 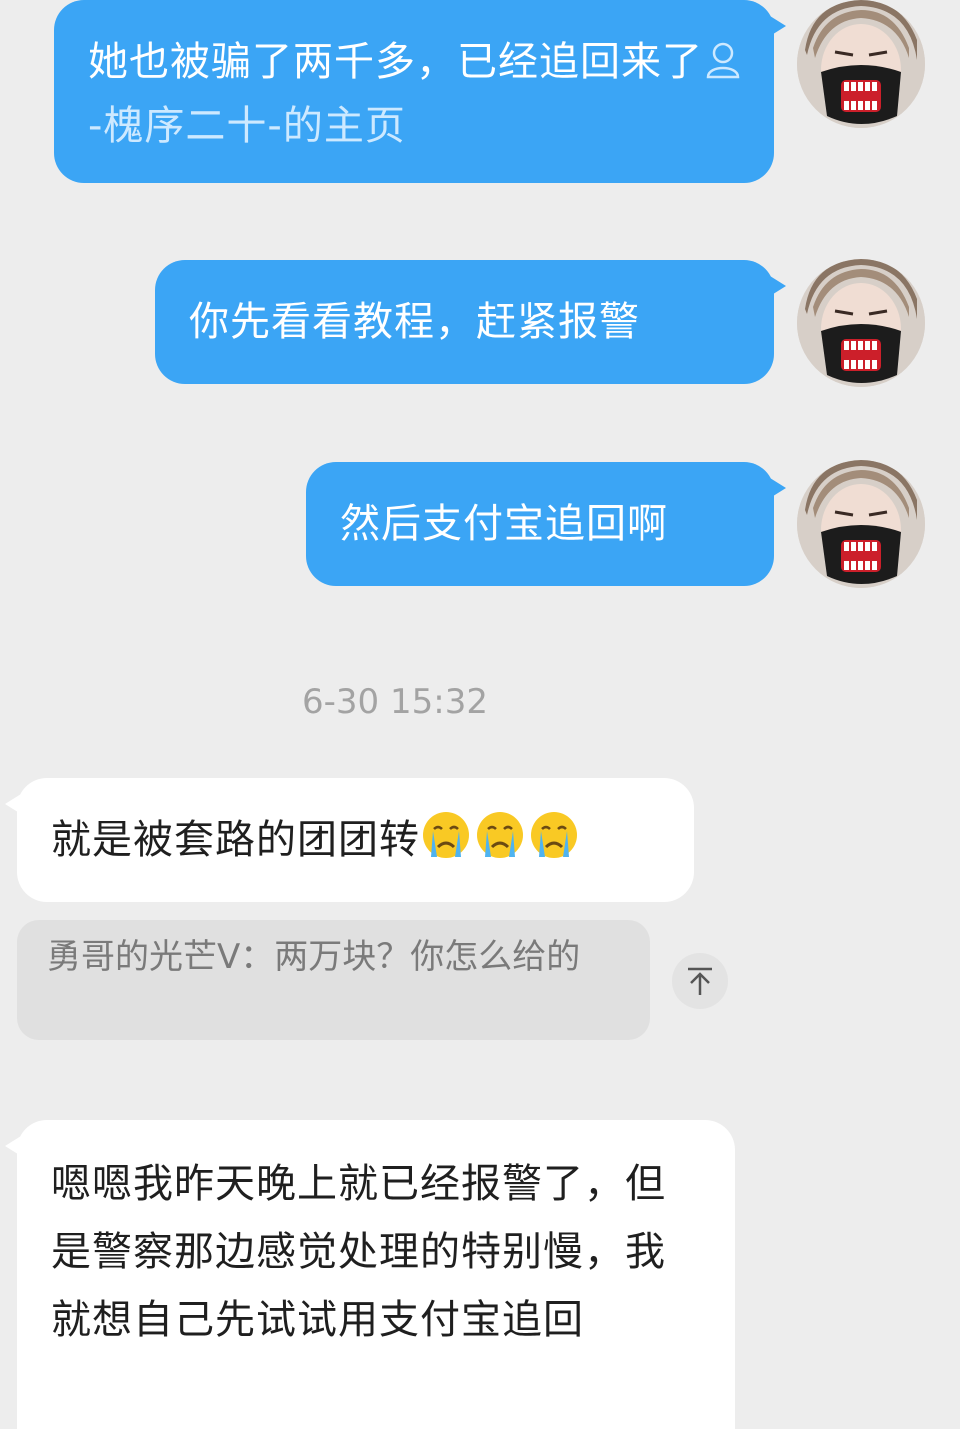 I want to click on scroll-to-quote-button, so click(x=700, y=981).